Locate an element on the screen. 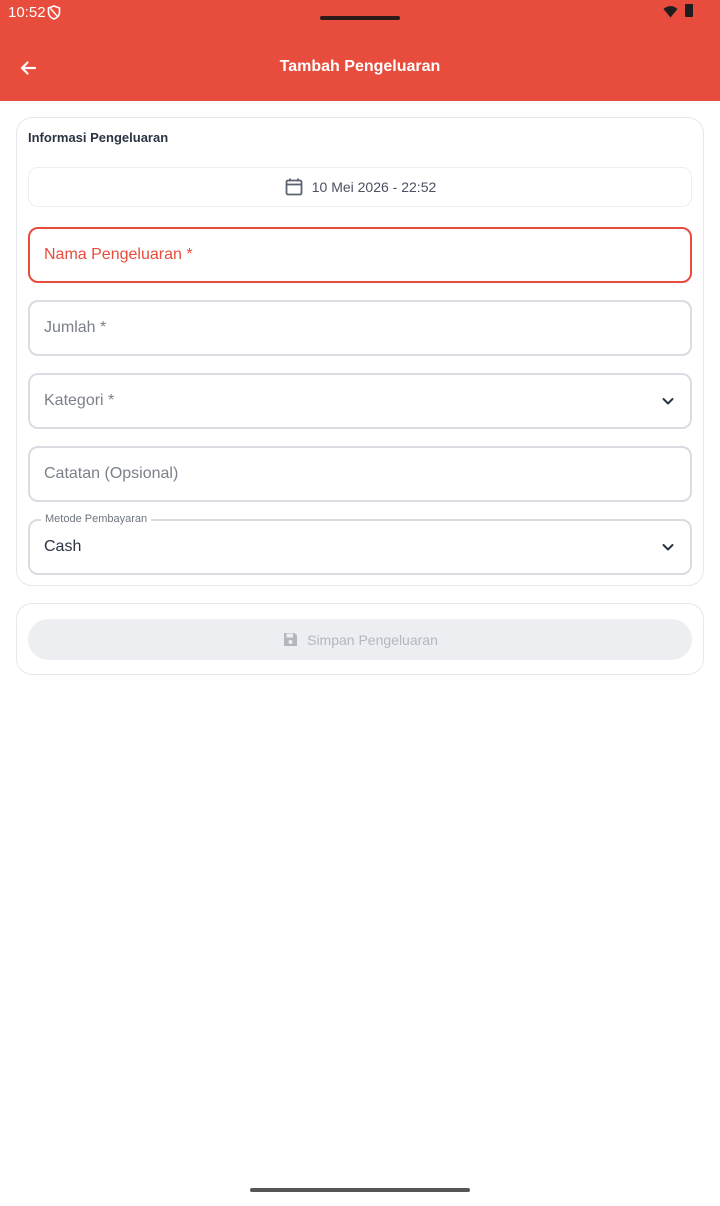 This screenshot has width=720, height=1206. save-button-label: Simpan Pengeluaran is located at coordinates (372, 639).